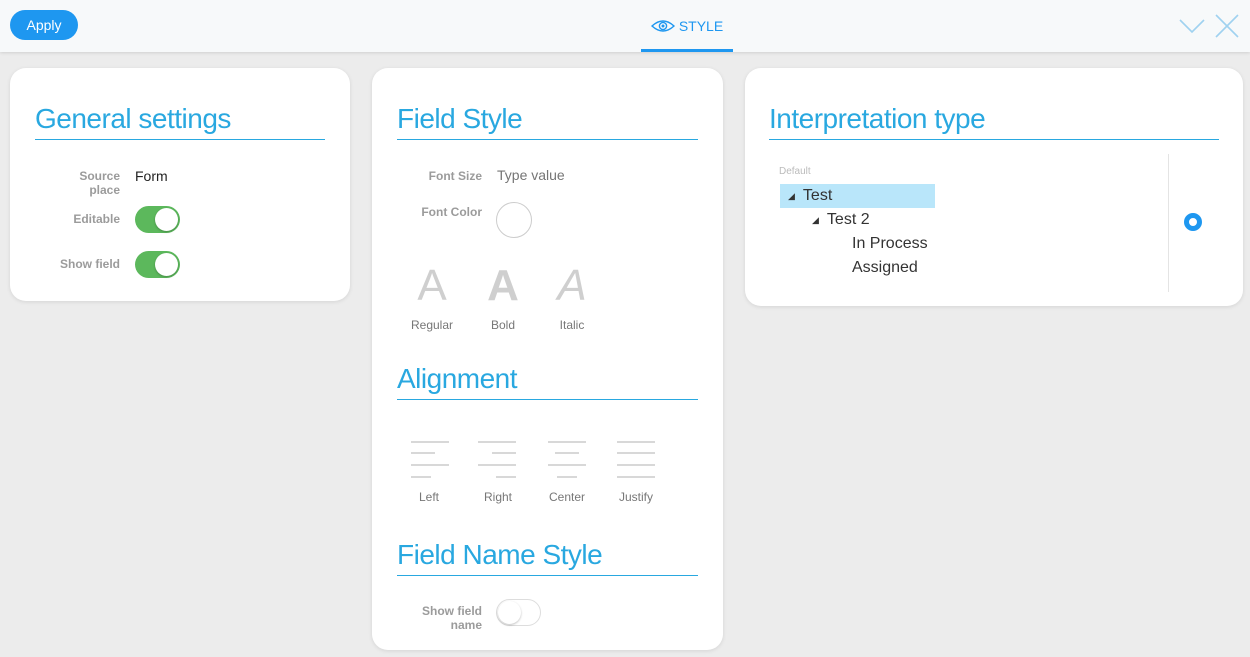  What do you see at coordinates (518, 612) in the screenshot?
I see `show-field-name-toggle` at bounding box center [518, 612].